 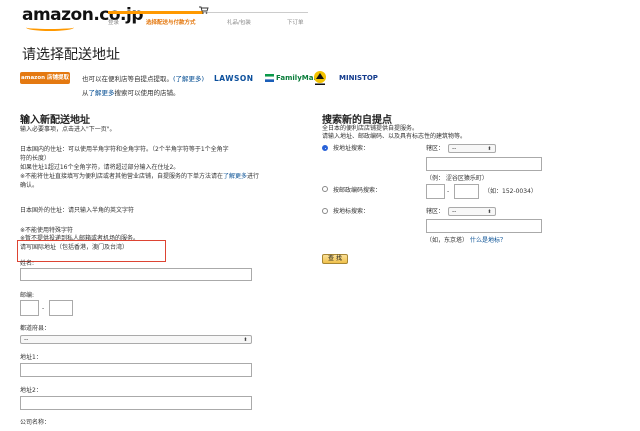 What do you see at coordinates (510, 191) in the screenshot?
I see `example-zip: （如：152-0034）` at bounding box center [510, 191].